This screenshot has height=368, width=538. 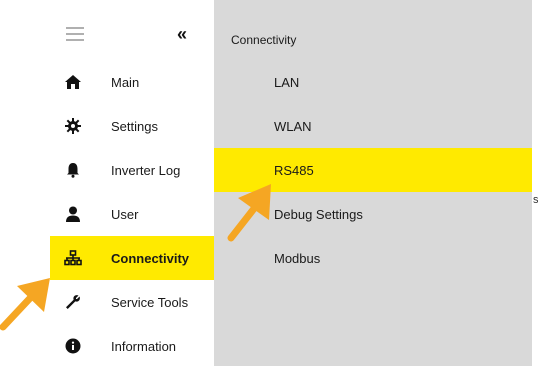 What do you see at coordinates (73, 214) in the screenshot?
I see `user-icon` at bounding box center [73, 214].